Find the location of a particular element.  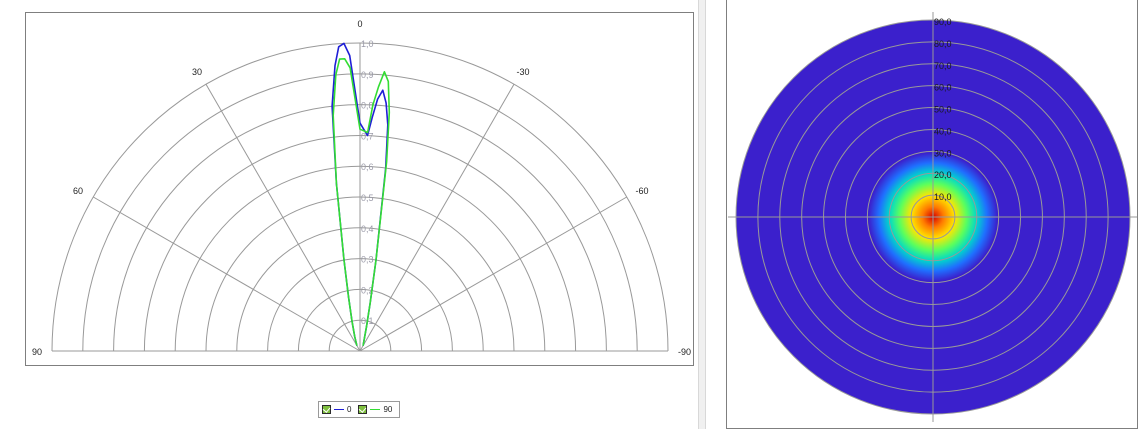

radial-tick-label: 0,5 is located at coordinates (367, 198).